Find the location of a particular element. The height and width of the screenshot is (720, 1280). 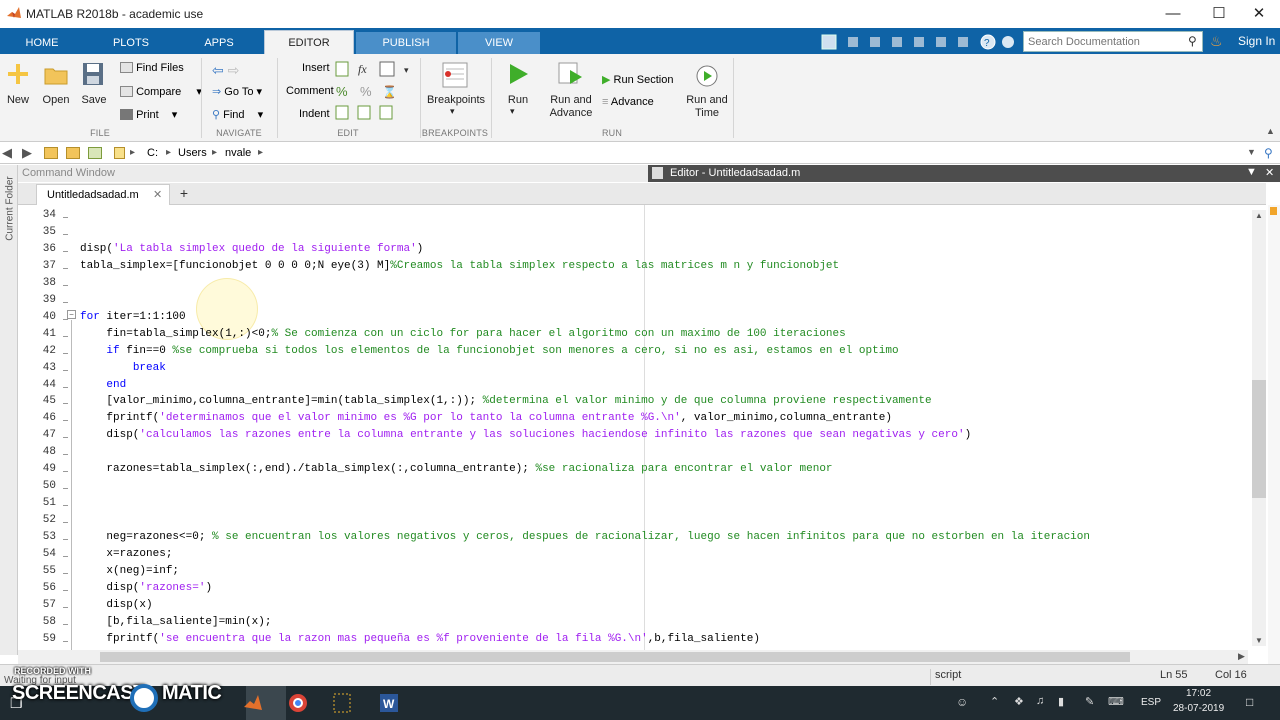

tab-plots: PLOTS is located at coordinates (131, 43).